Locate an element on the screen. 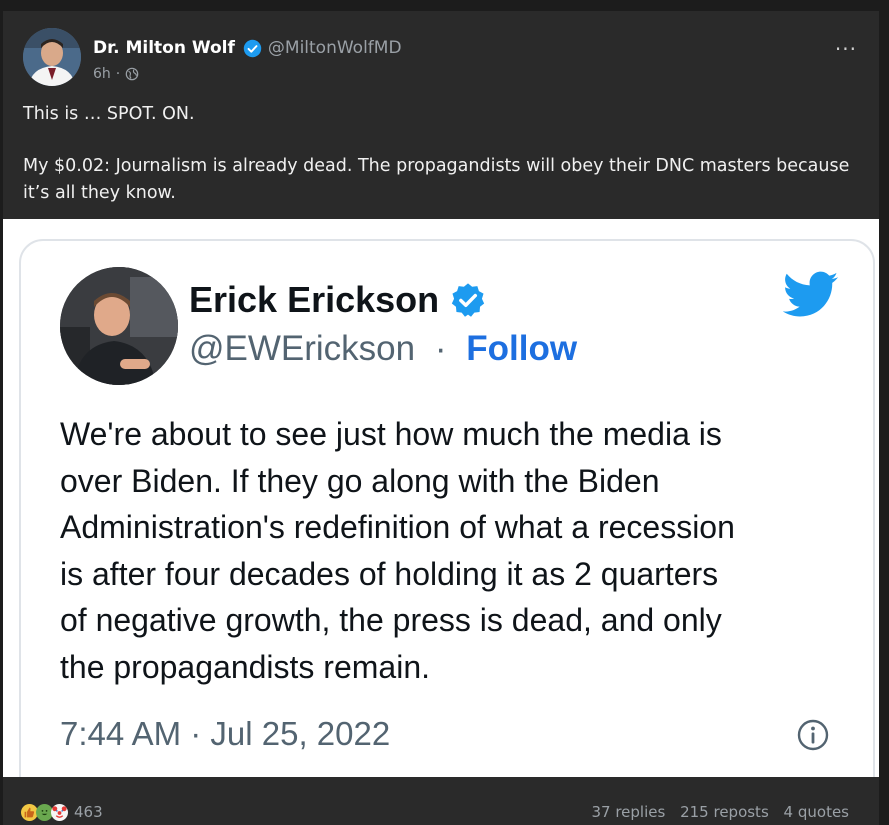  replies-link: 37 replies is located at coordinates (628, 812).